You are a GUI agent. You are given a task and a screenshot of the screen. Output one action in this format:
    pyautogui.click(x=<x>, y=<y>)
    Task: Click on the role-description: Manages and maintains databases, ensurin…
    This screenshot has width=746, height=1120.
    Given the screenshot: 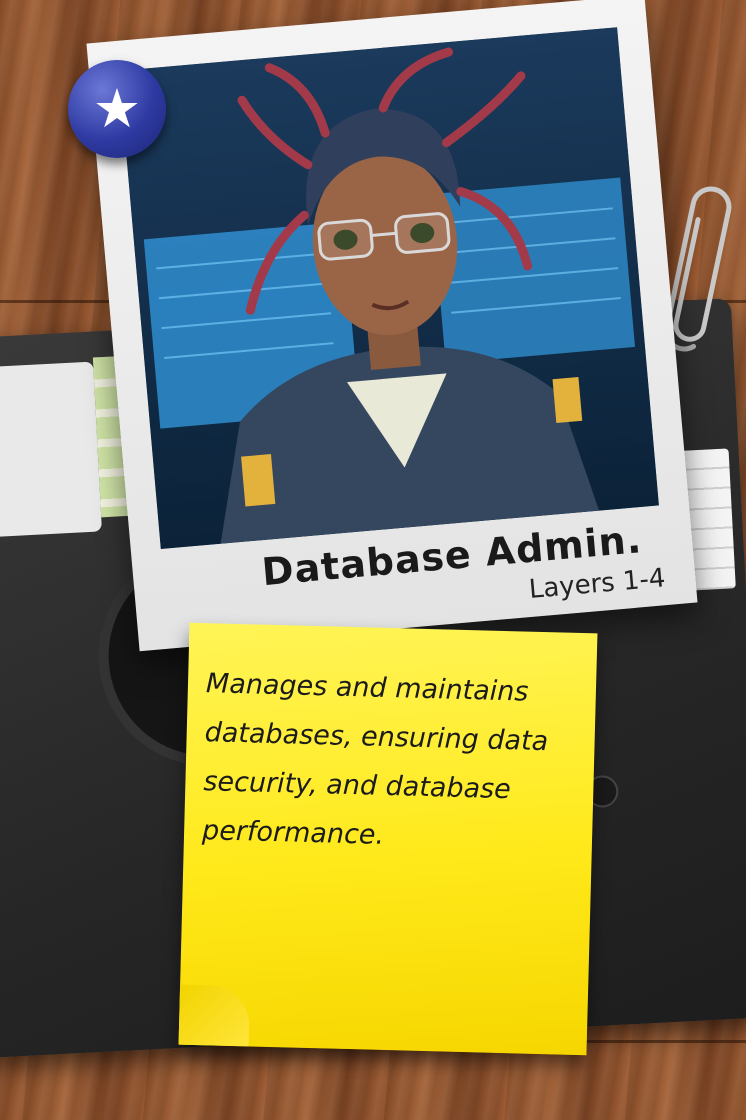 What is the action you would take?
    pyautogui.click(x=375, y=759)
    